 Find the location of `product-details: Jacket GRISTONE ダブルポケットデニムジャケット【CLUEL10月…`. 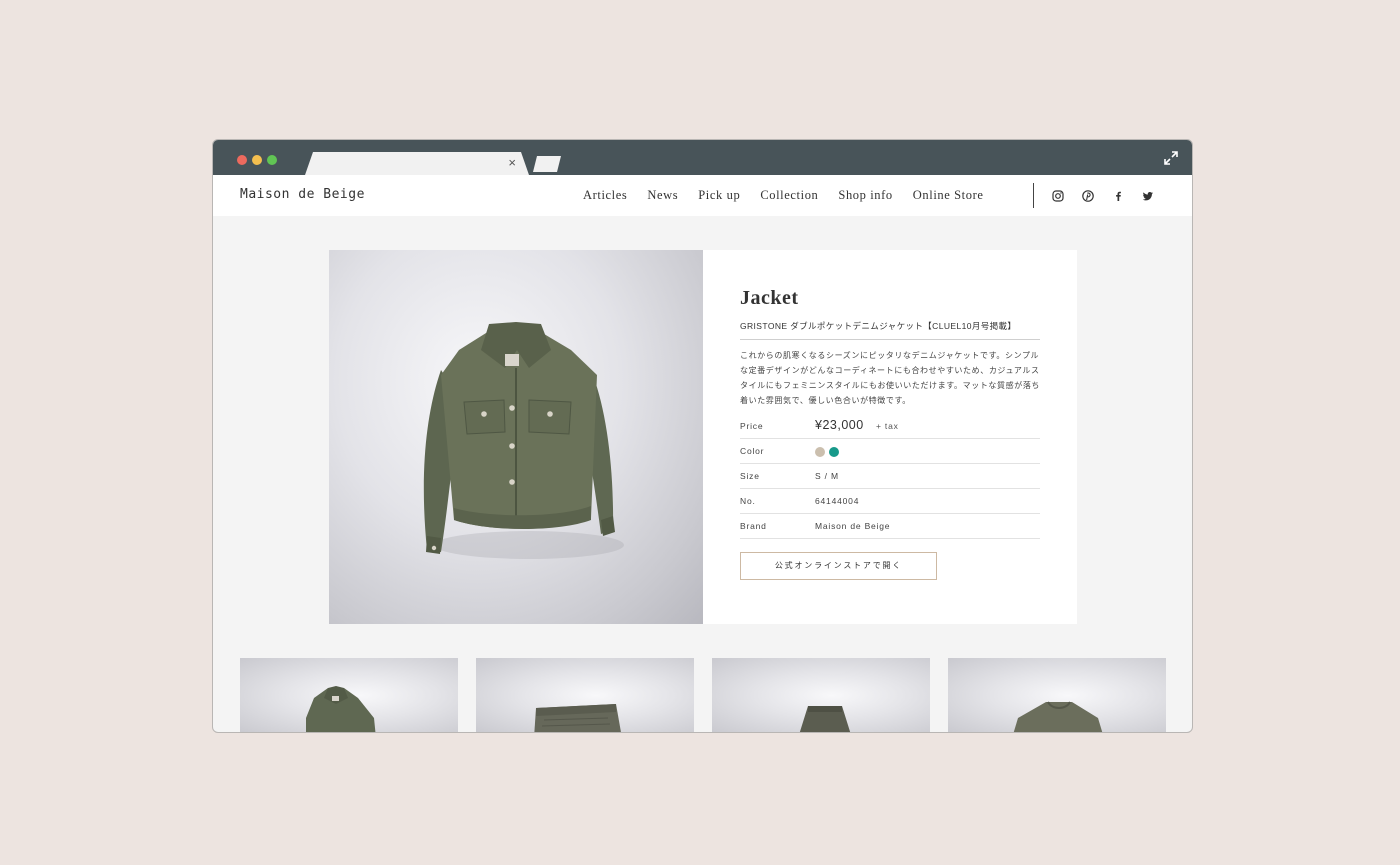

product-details: Jacket GRISTONE ダブルポケットデニムジャケット【CLUEL10月… is located at coordinates (890, 437).